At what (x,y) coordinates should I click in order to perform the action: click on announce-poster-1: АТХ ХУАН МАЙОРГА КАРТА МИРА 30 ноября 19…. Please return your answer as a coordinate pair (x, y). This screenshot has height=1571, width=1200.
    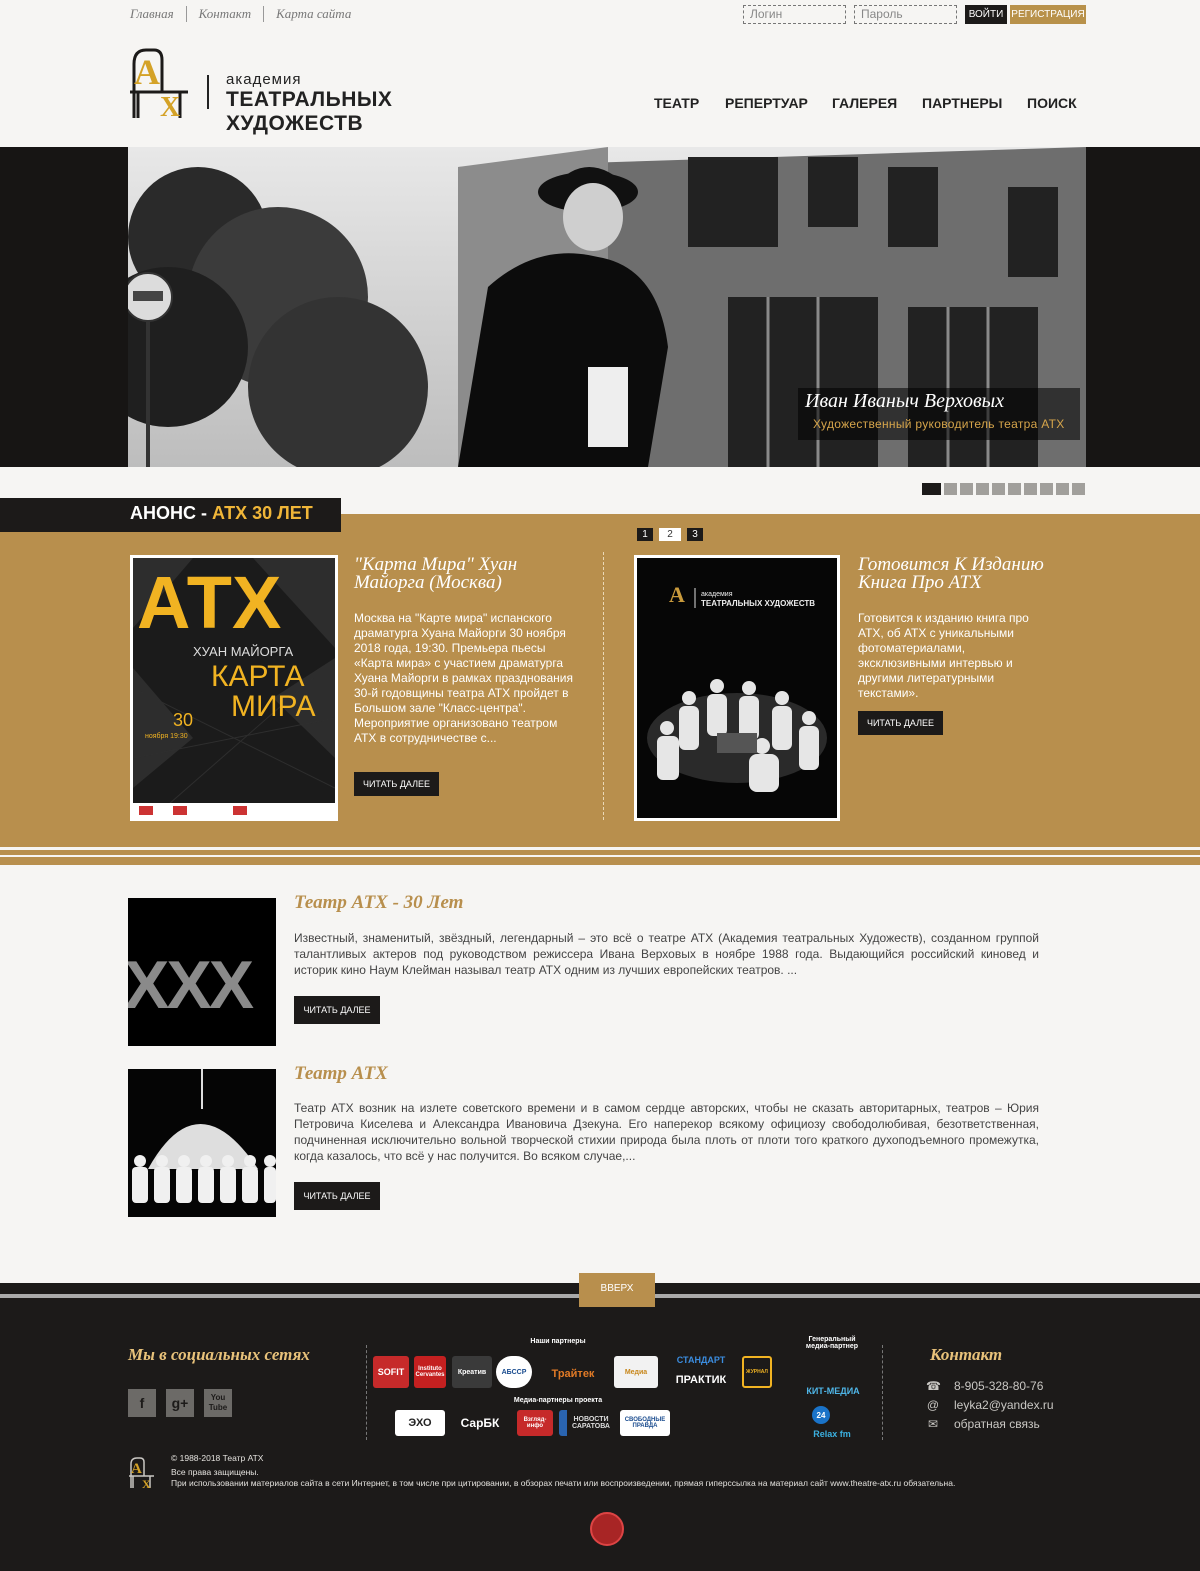
    Looking at the image, I should click on (234, 688).